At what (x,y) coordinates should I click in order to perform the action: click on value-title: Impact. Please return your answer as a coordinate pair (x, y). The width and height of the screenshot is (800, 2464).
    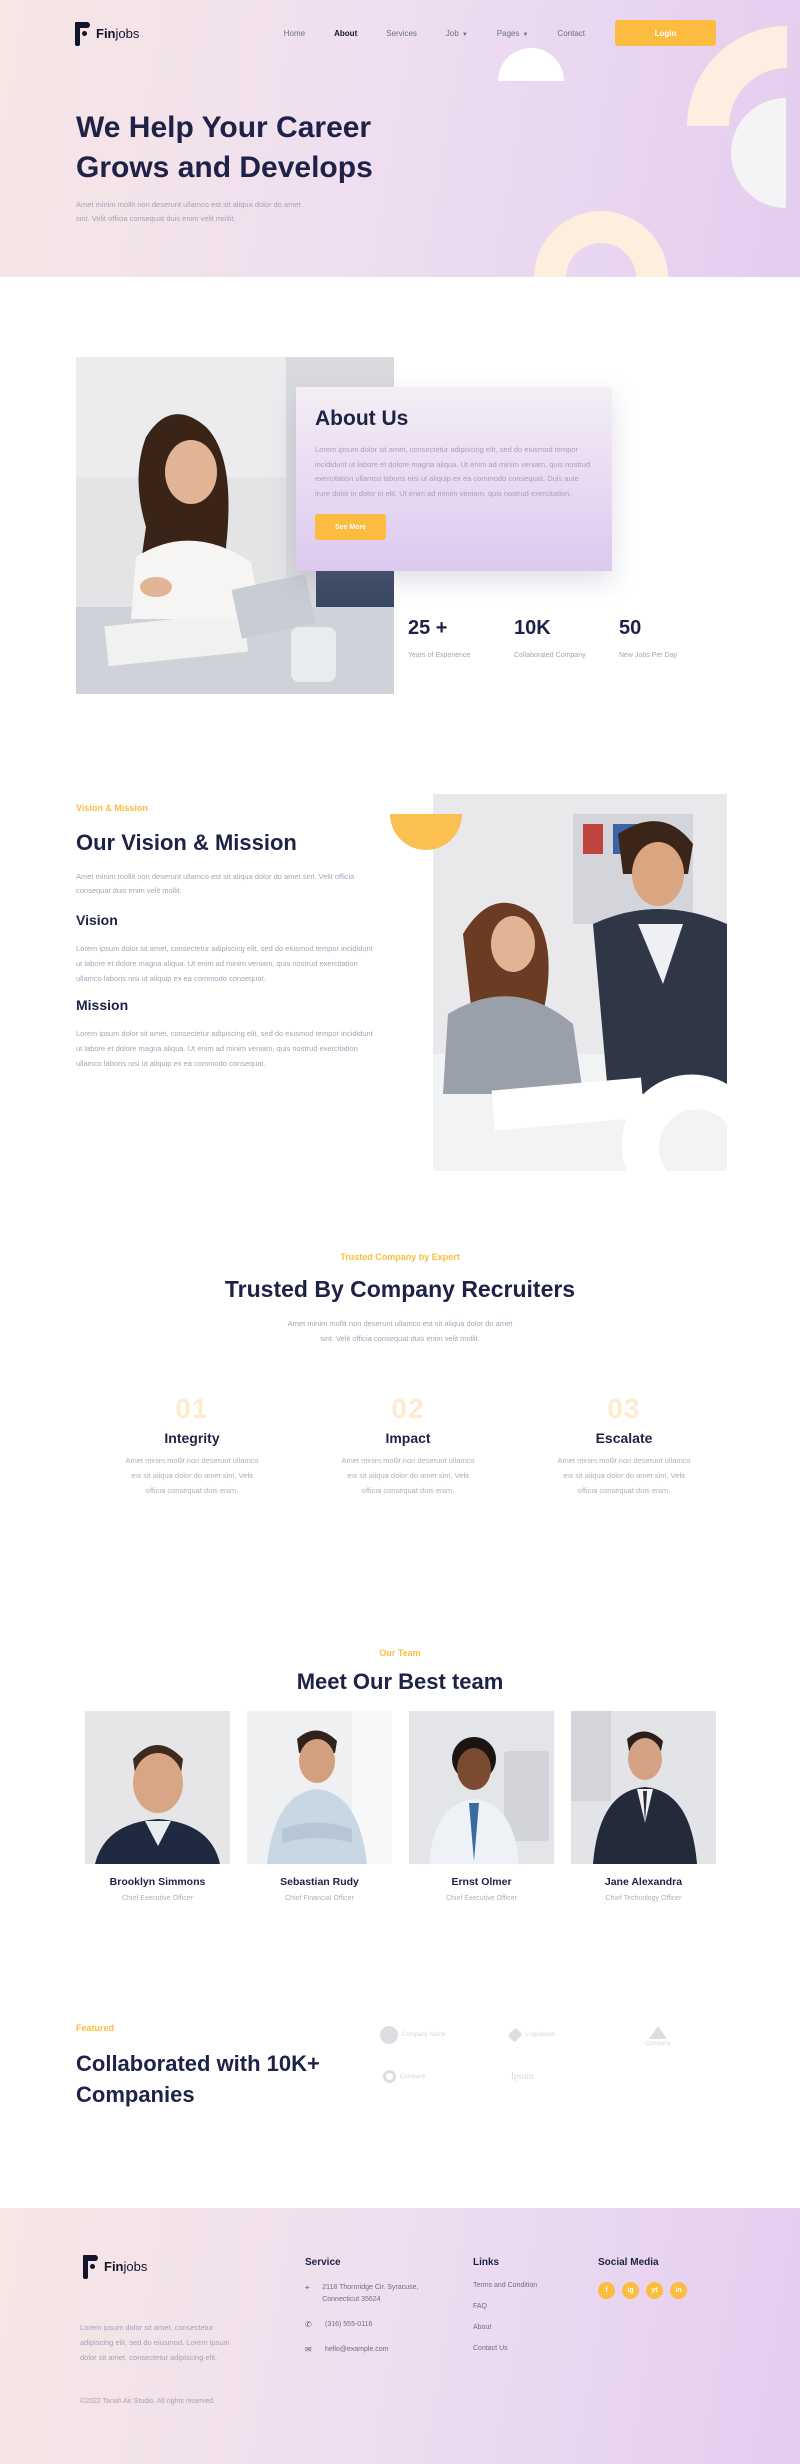
    Looking at the image, I should click on (408, 1438).